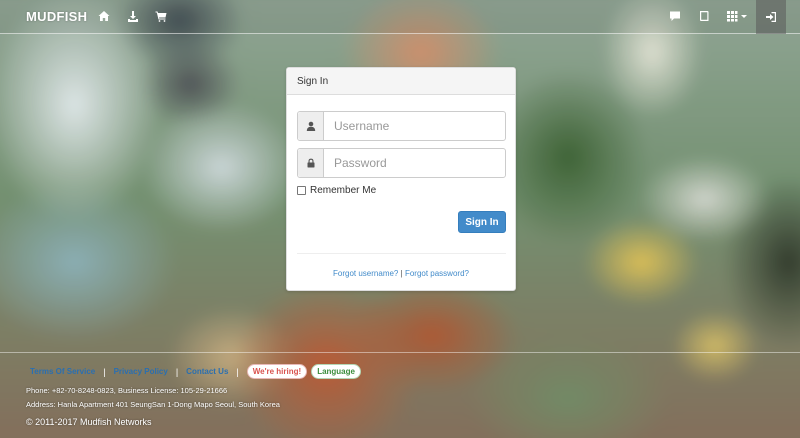 This screenshot has height=438, width=800. I want to click on copyright: © 2011-2017 Mudfish Networks, so click(89, 422).